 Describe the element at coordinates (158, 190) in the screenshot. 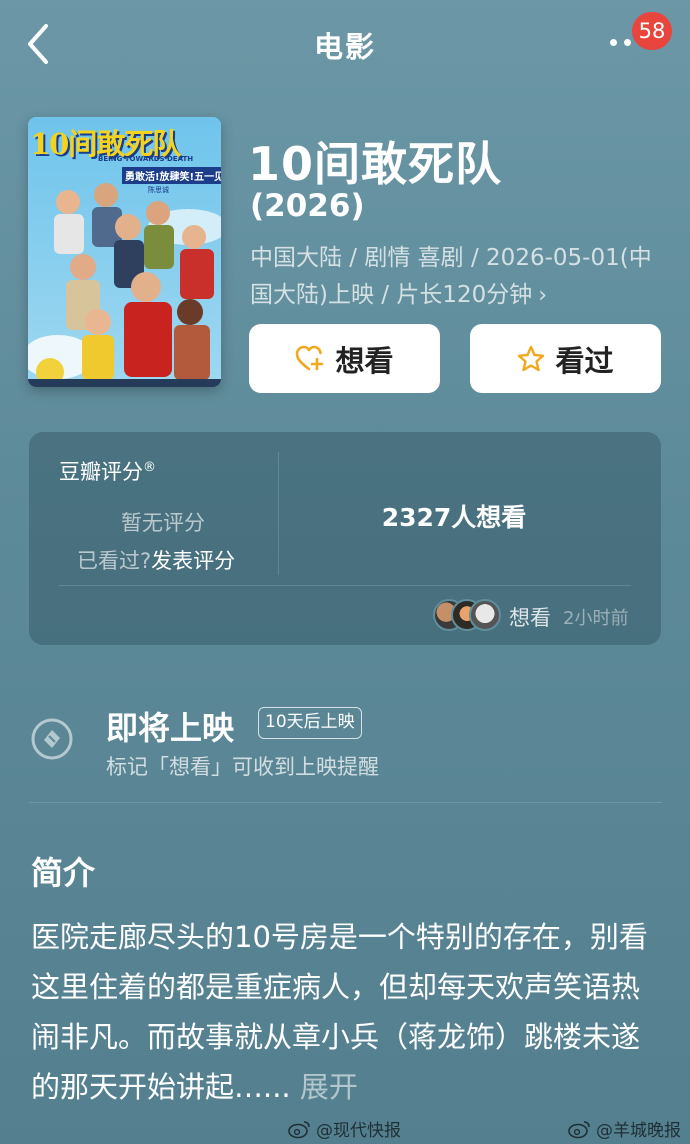

I see `poster-credit: 陈思诚` at that location.